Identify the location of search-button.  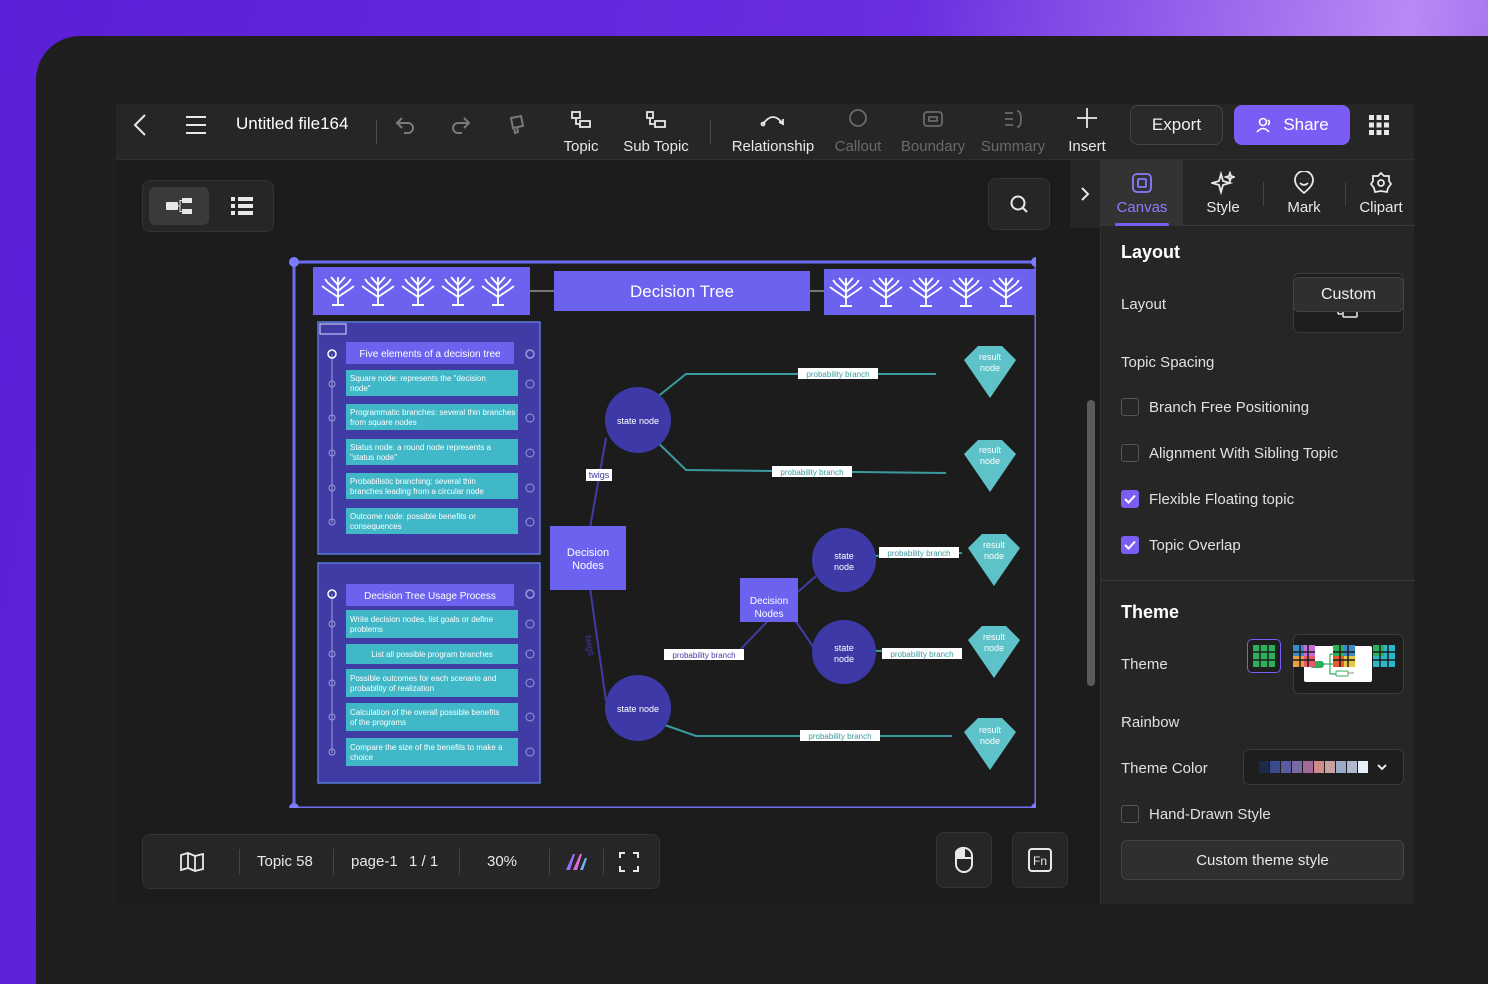
(1019, 204).